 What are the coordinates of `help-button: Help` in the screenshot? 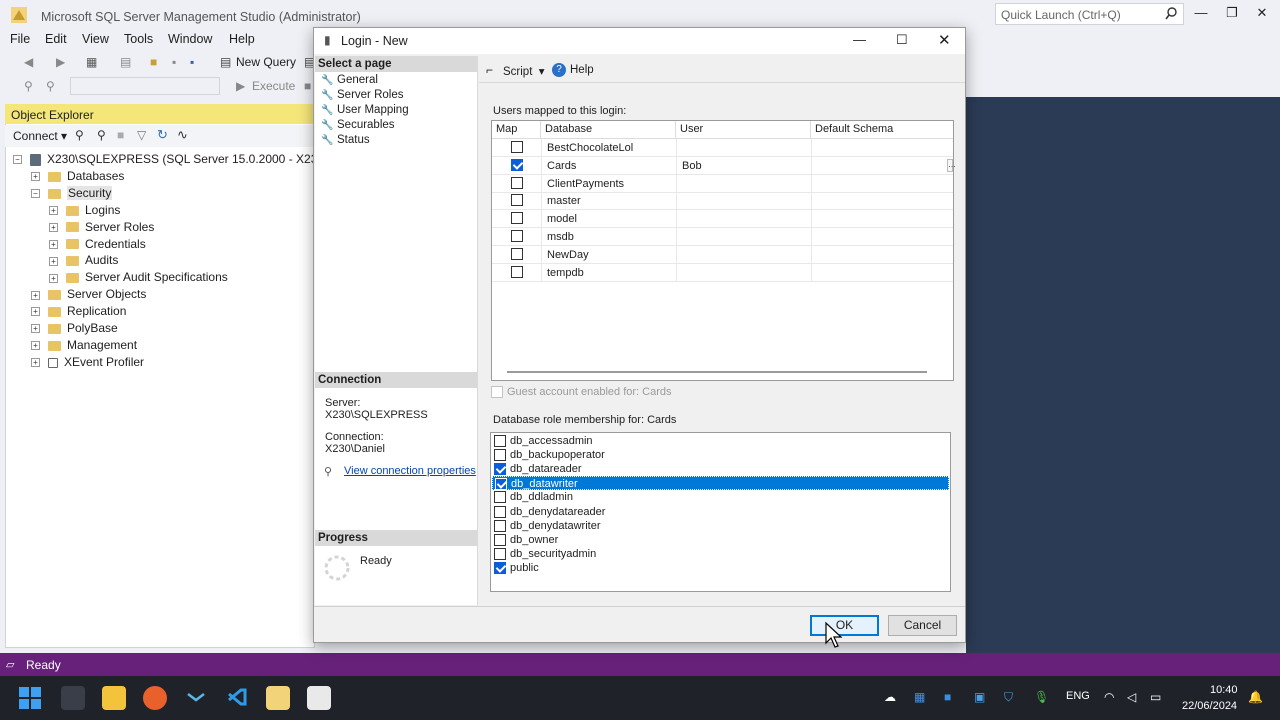 It's located at (582, 70).